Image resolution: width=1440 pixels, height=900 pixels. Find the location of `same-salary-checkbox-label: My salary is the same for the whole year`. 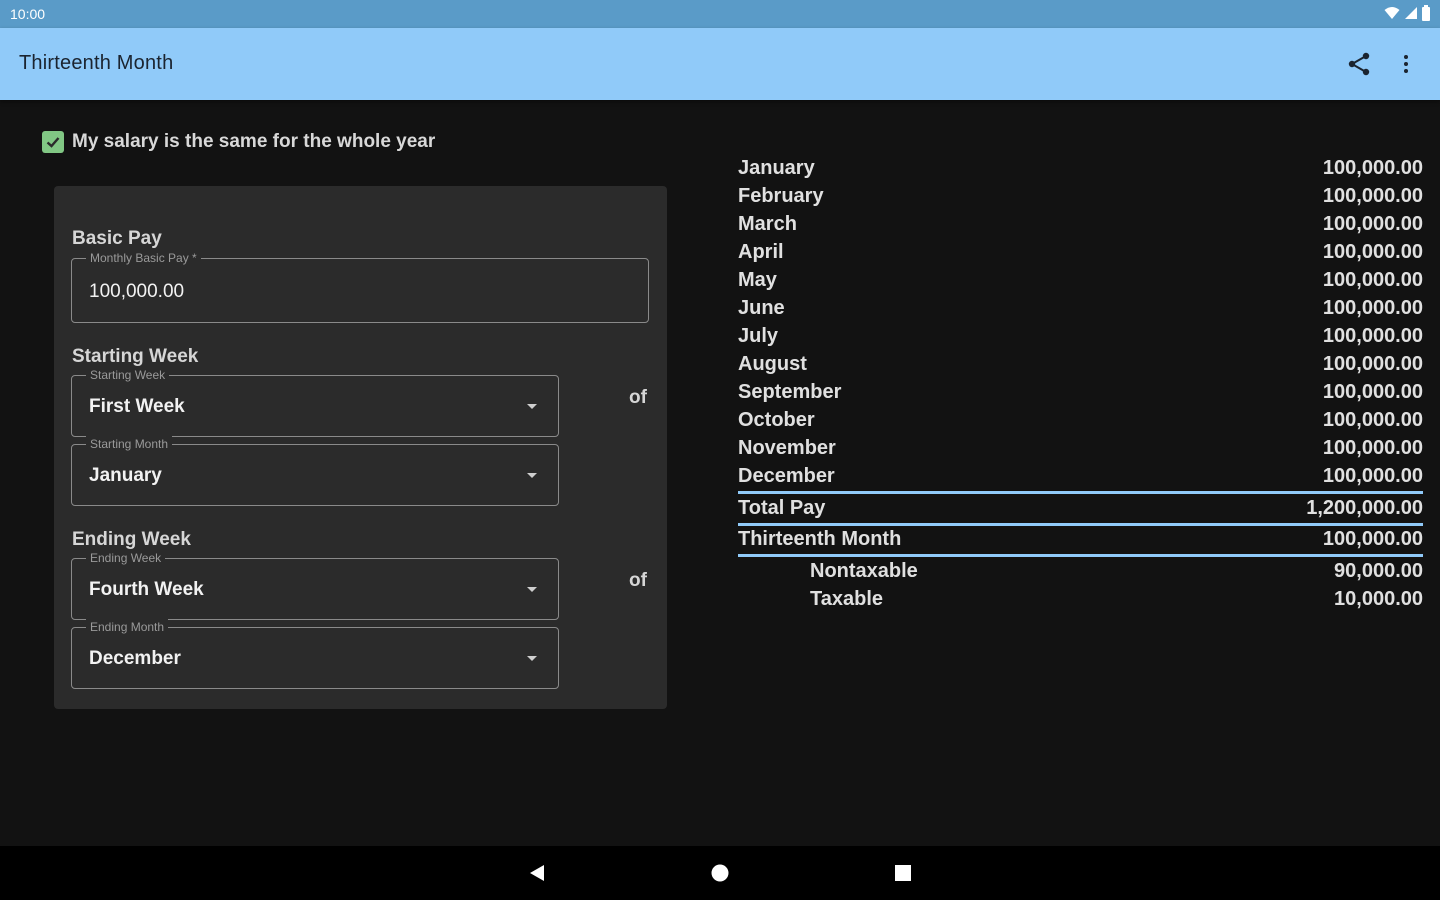

same-salary-checkbox-label: My salary is the same for the whole year is located at coordinates (254, 141).